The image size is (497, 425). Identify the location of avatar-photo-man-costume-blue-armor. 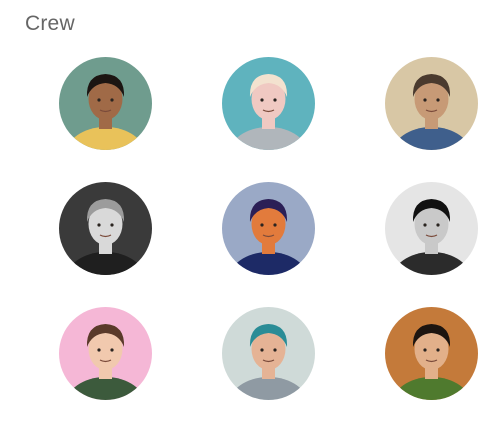
(431, 103).